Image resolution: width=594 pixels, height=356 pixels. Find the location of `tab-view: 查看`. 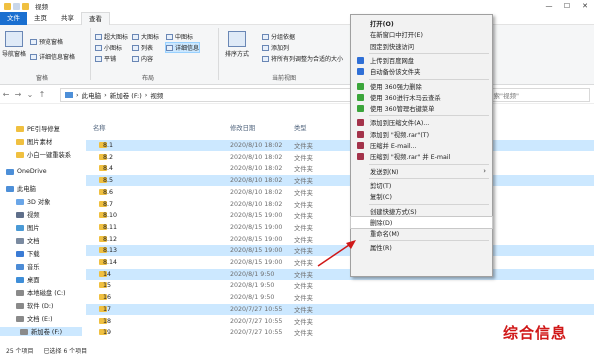

tab-view: 查看 is located at coordinates (95, 18).